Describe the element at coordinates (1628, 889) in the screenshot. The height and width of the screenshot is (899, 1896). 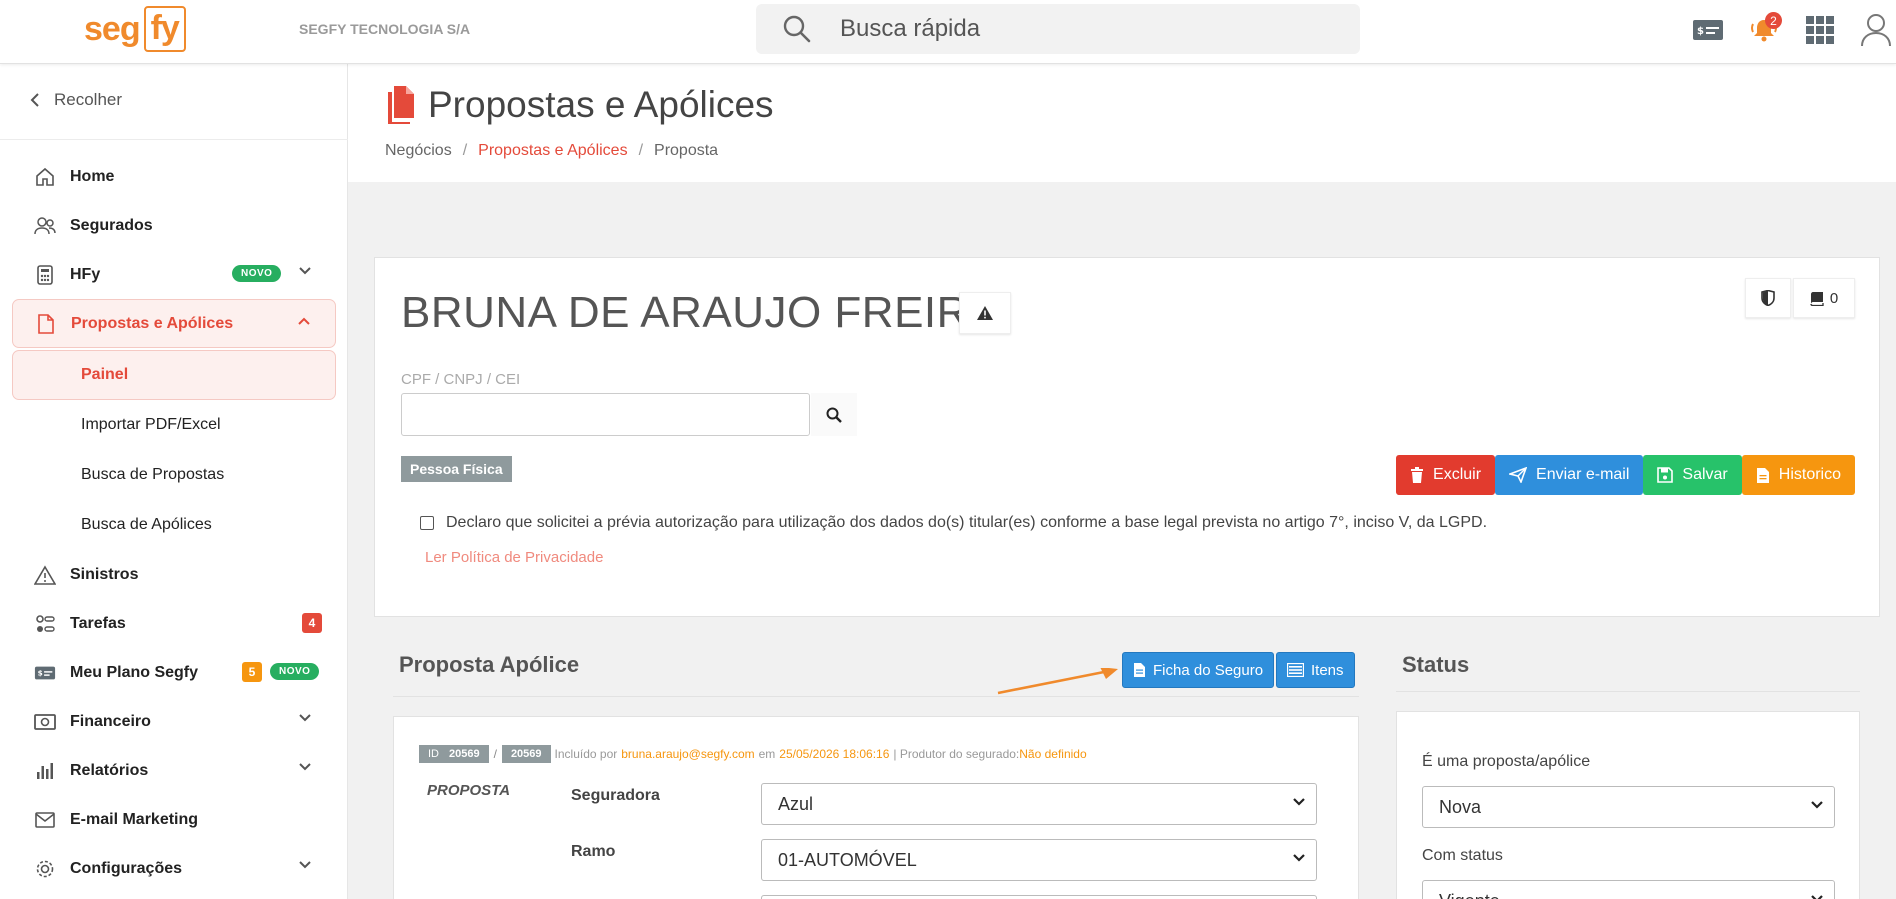
I see `status-select: Vigente` at that location.